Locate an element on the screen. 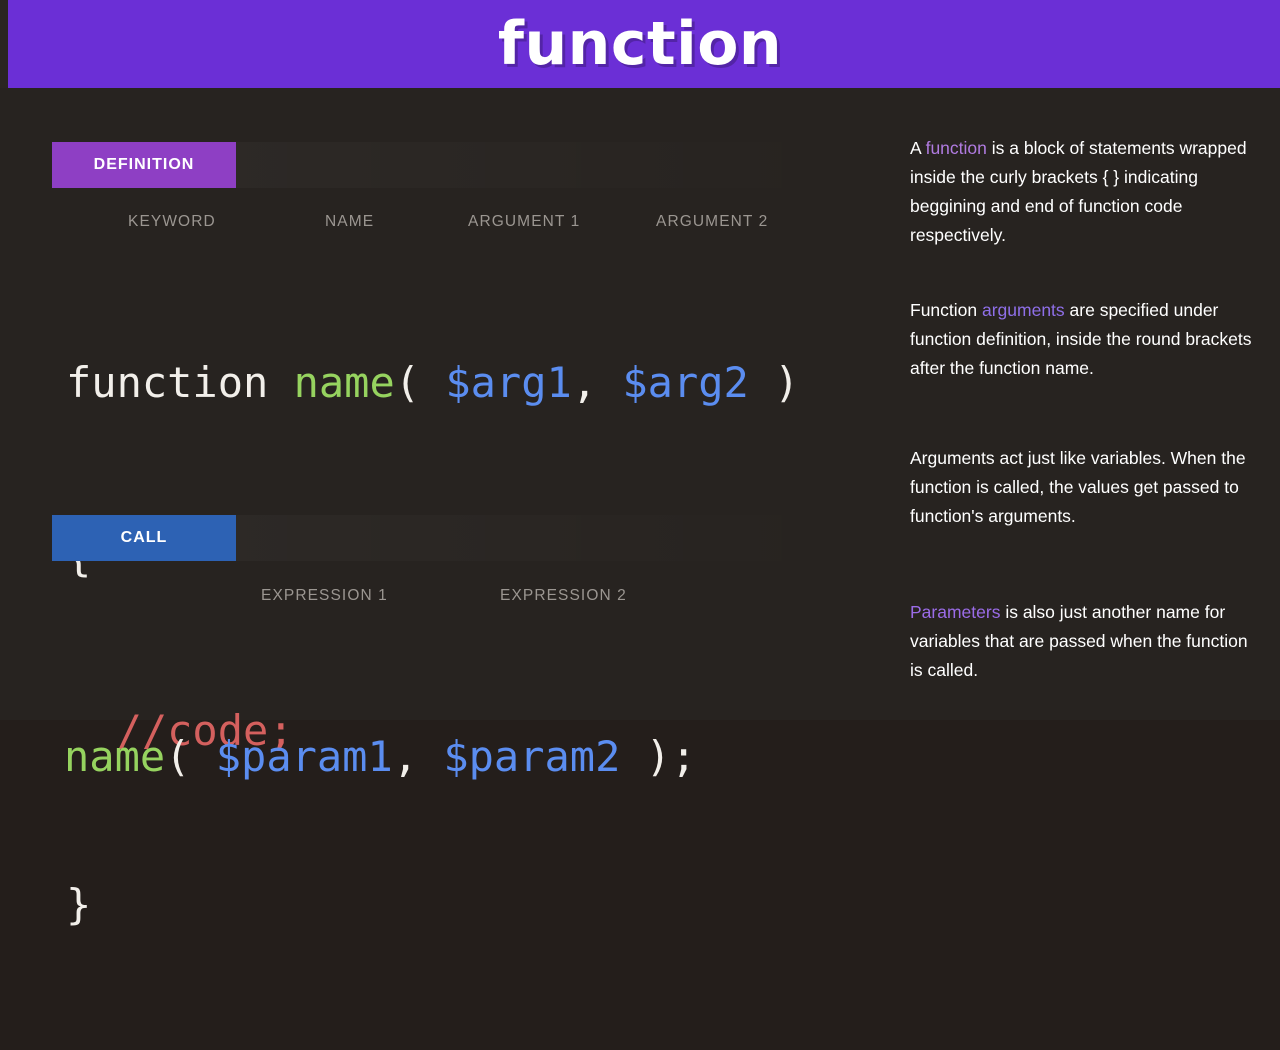 The height and width of the screenshot is (1050, 1280). banner-left-strip is located at coordinates (4, 44).